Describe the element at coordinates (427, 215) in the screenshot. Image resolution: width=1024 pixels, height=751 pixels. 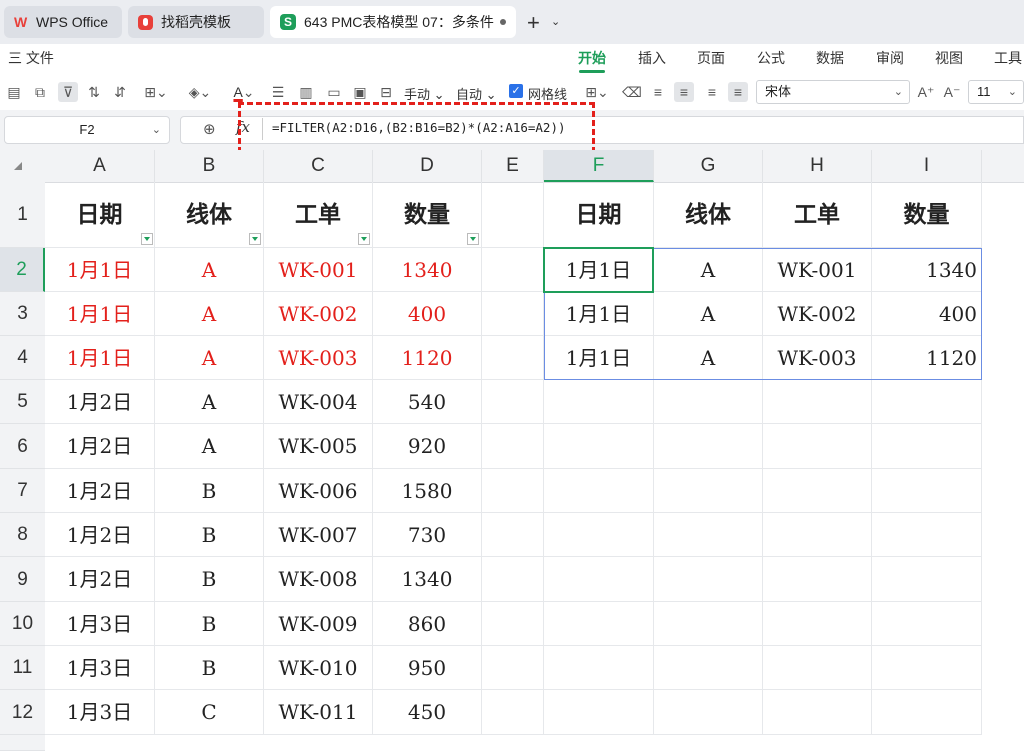
I see `source-header-qty: 数量` at that location.